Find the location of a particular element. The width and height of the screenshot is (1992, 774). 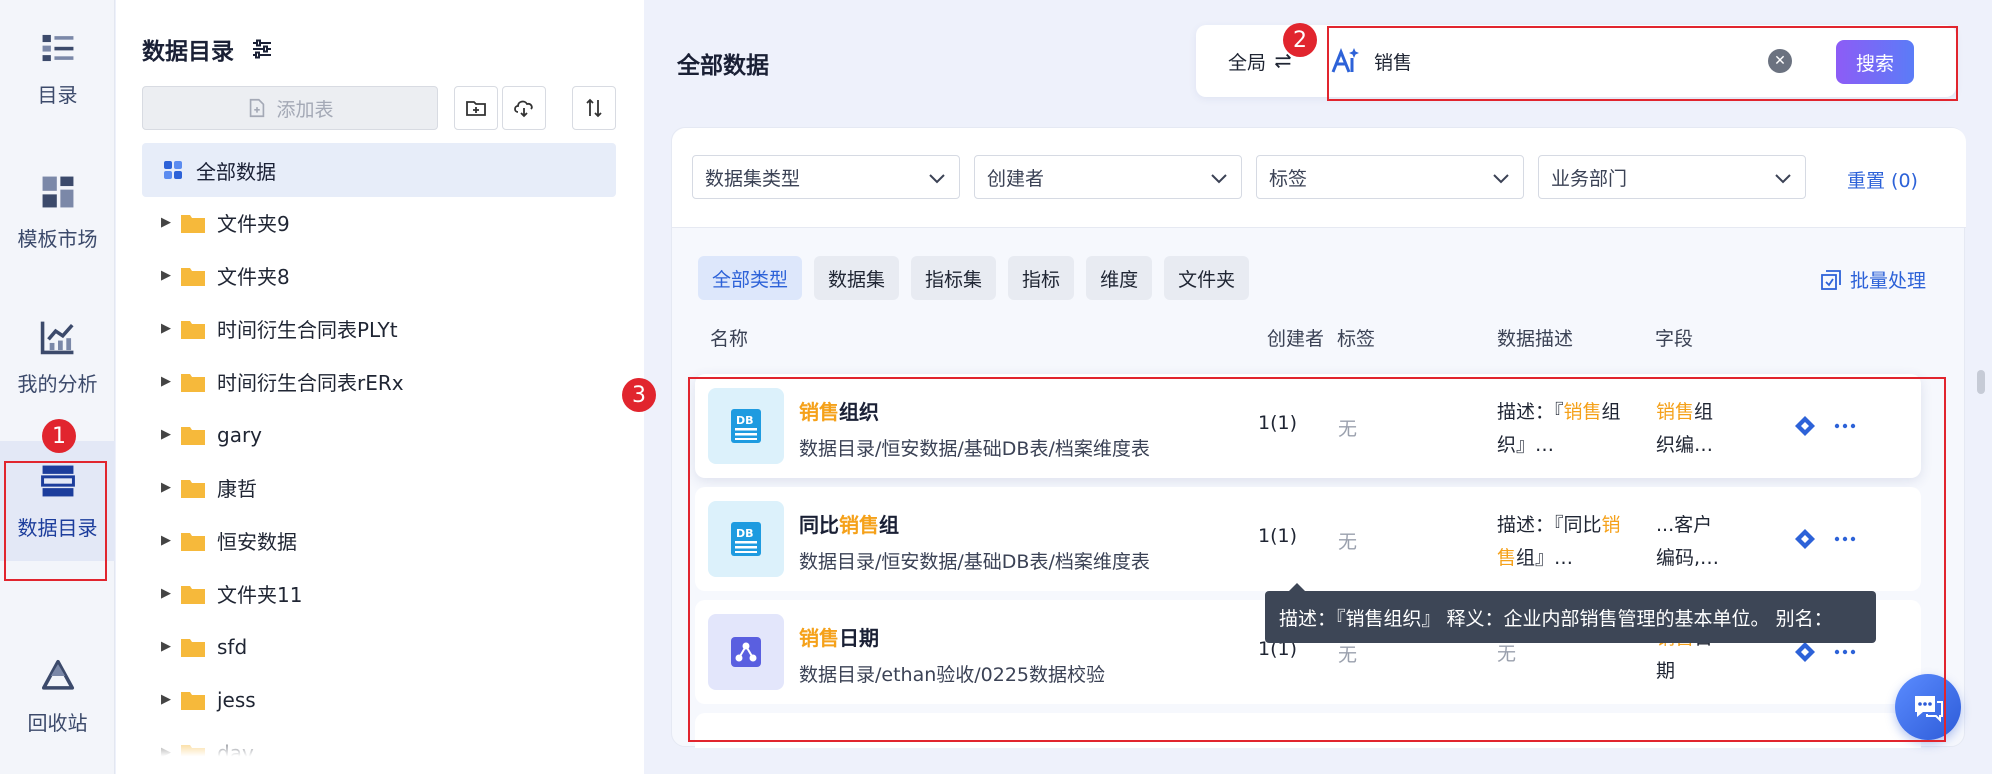

row-name: 同比销售组 is located at coordinates (849, 523).